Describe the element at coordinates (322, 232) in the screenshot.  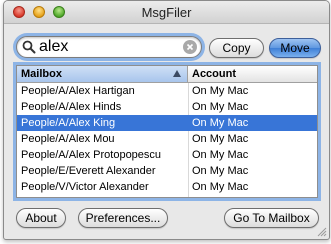
I see `resize-grip-icon` at that location.